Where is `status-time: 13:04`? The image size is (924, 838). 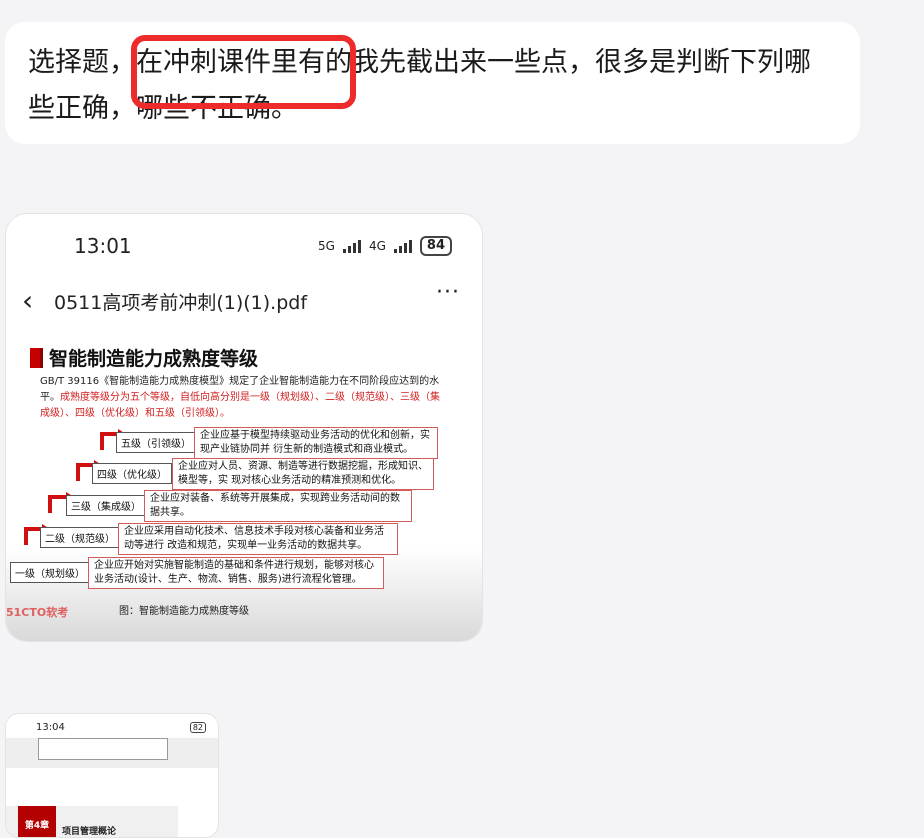 status-time: 13:04 is located at coordinates (50, 727).